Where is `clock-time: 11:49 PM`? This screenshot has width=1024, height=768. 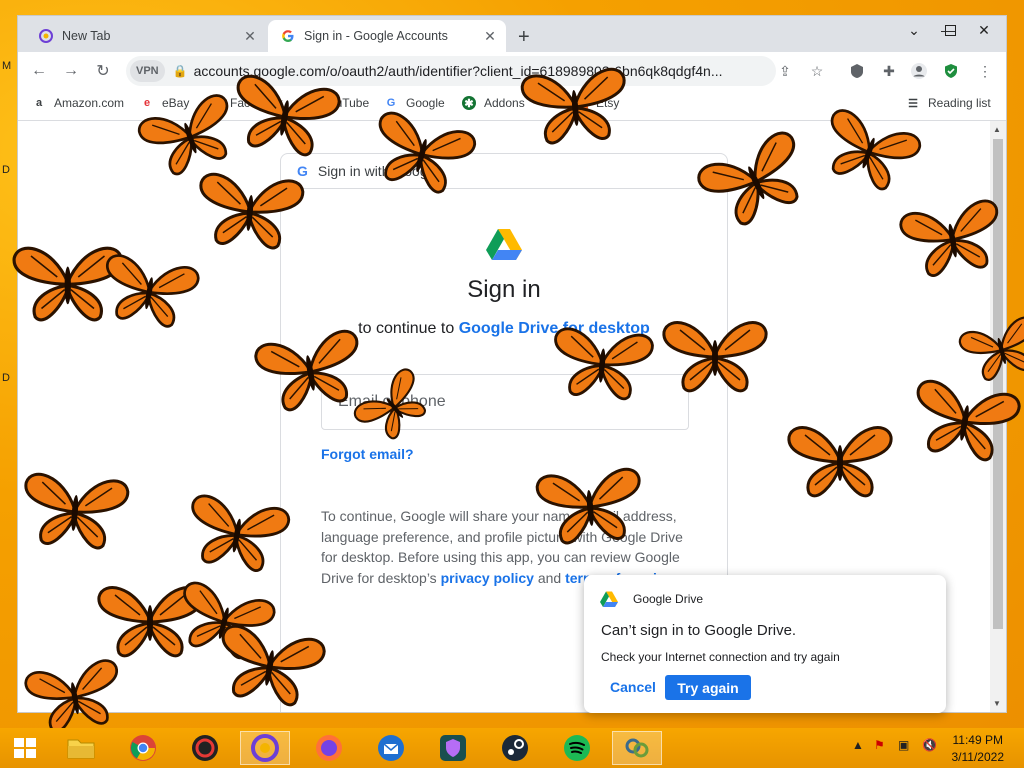 clock-time: 11:49 PM is located at coordinates (977, 740).